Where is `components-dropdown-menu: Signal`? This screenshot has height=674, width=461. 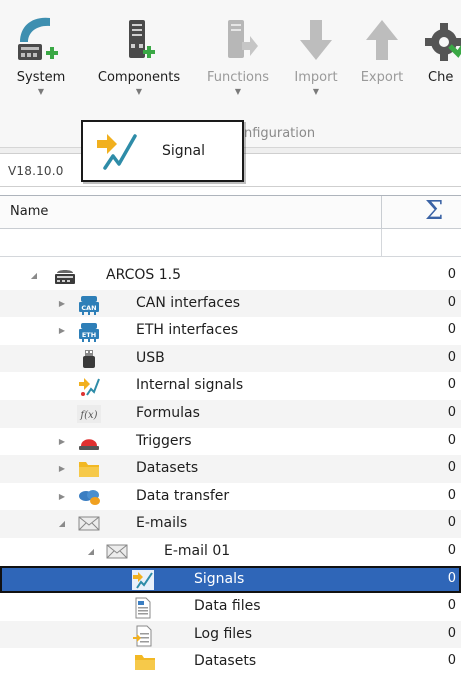 components-dropdown-menu: Signal is located at coordinates (162, 151).